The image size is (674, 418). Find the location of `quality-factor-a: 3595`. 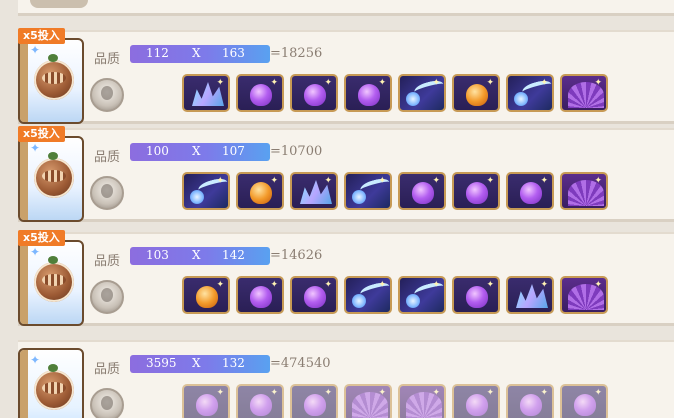

quality-factor-a: 3595 is located at coordinates (161, 363).